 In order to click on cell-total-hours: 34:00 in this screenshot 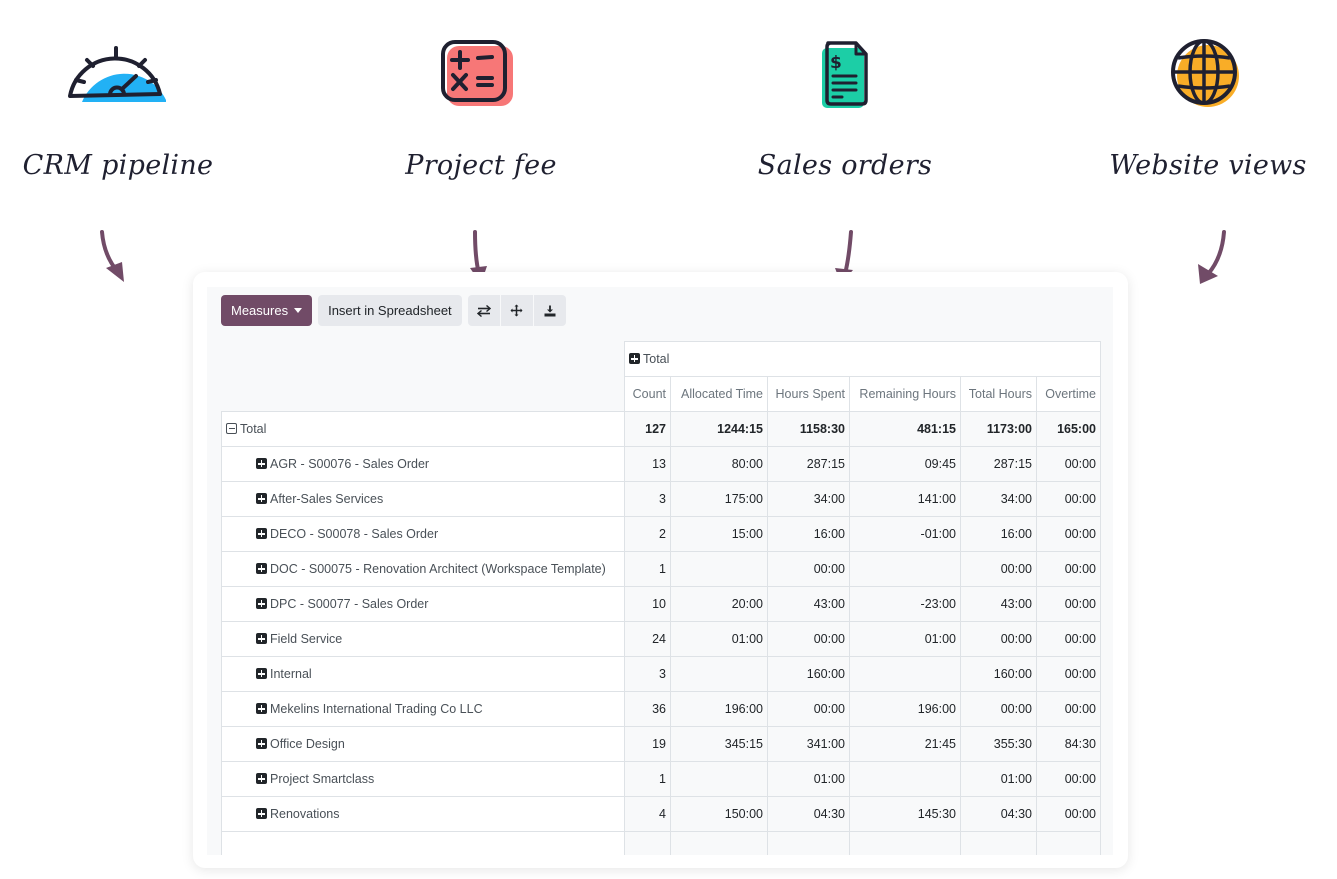, I will do `click(998, 499)`.